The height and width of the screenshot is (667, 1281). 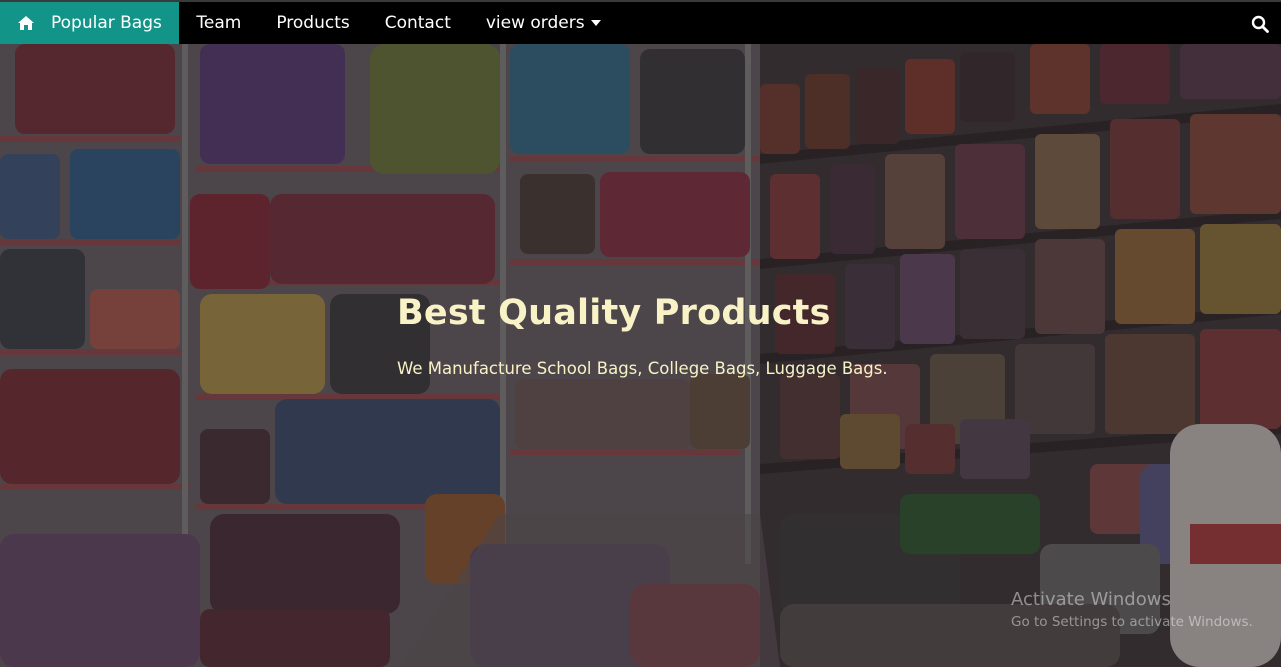 What do you see at coordinates (535, 23) in the screenshot?
I see `nav-item-label: view orders` at bounding box center [535, 23].